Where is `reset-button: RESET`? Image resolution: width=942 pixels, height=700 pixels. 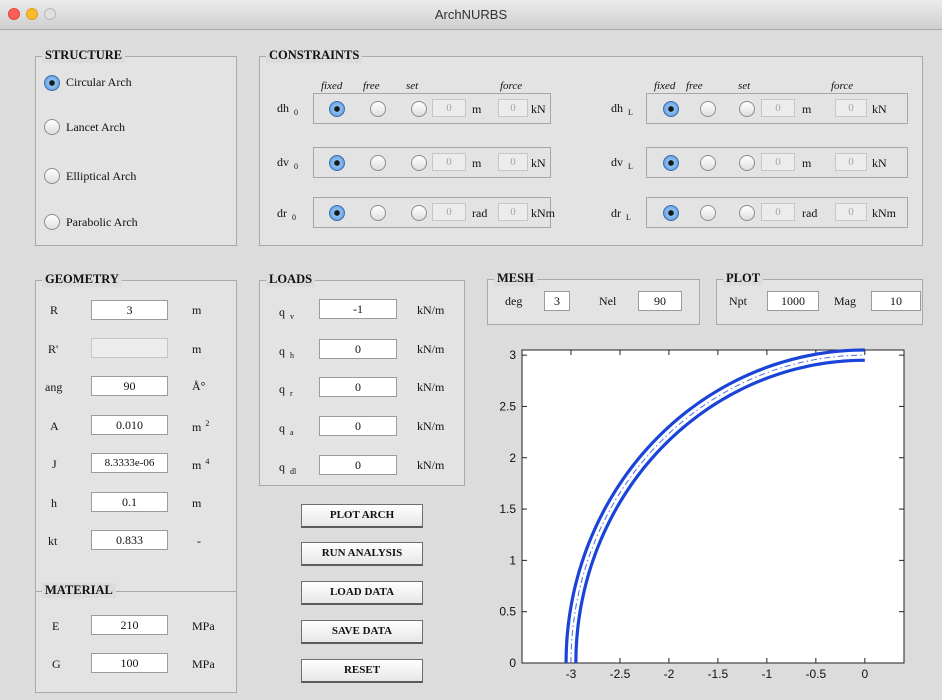 reset-button: RESET is located at coordinates (362, 671).